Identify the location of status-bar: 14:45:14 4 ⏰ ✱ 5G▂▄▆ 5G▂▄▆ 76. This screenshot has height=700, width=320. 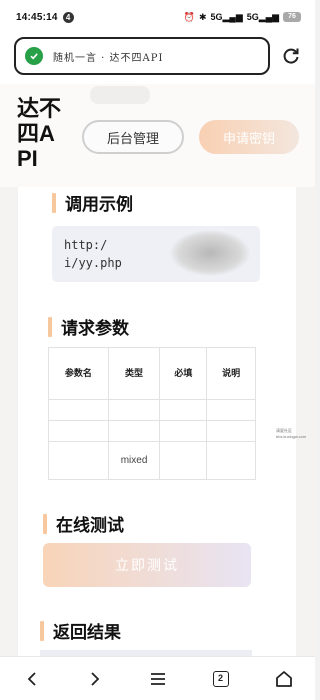
(157, 17).